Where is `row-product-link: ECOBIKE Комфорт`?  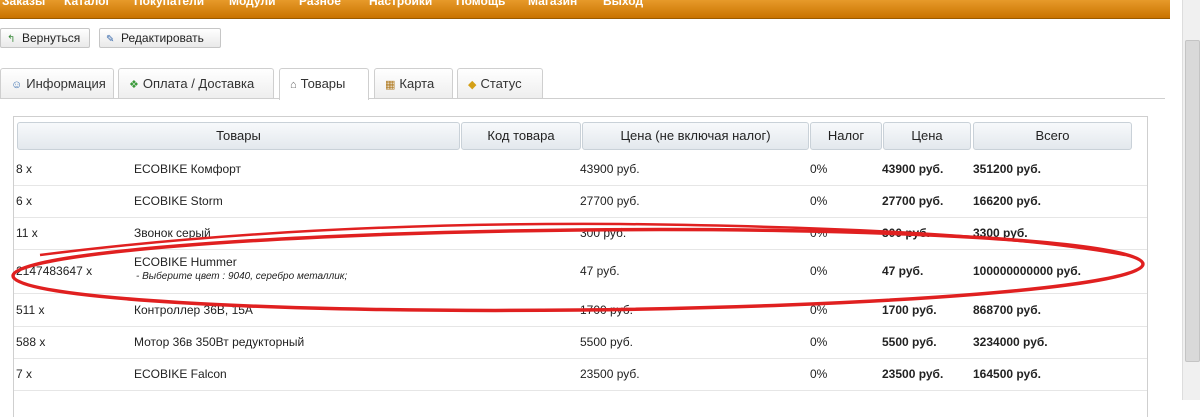
row-product-link: ECOBIKE Комфорт is located at coordinates (187, 169).